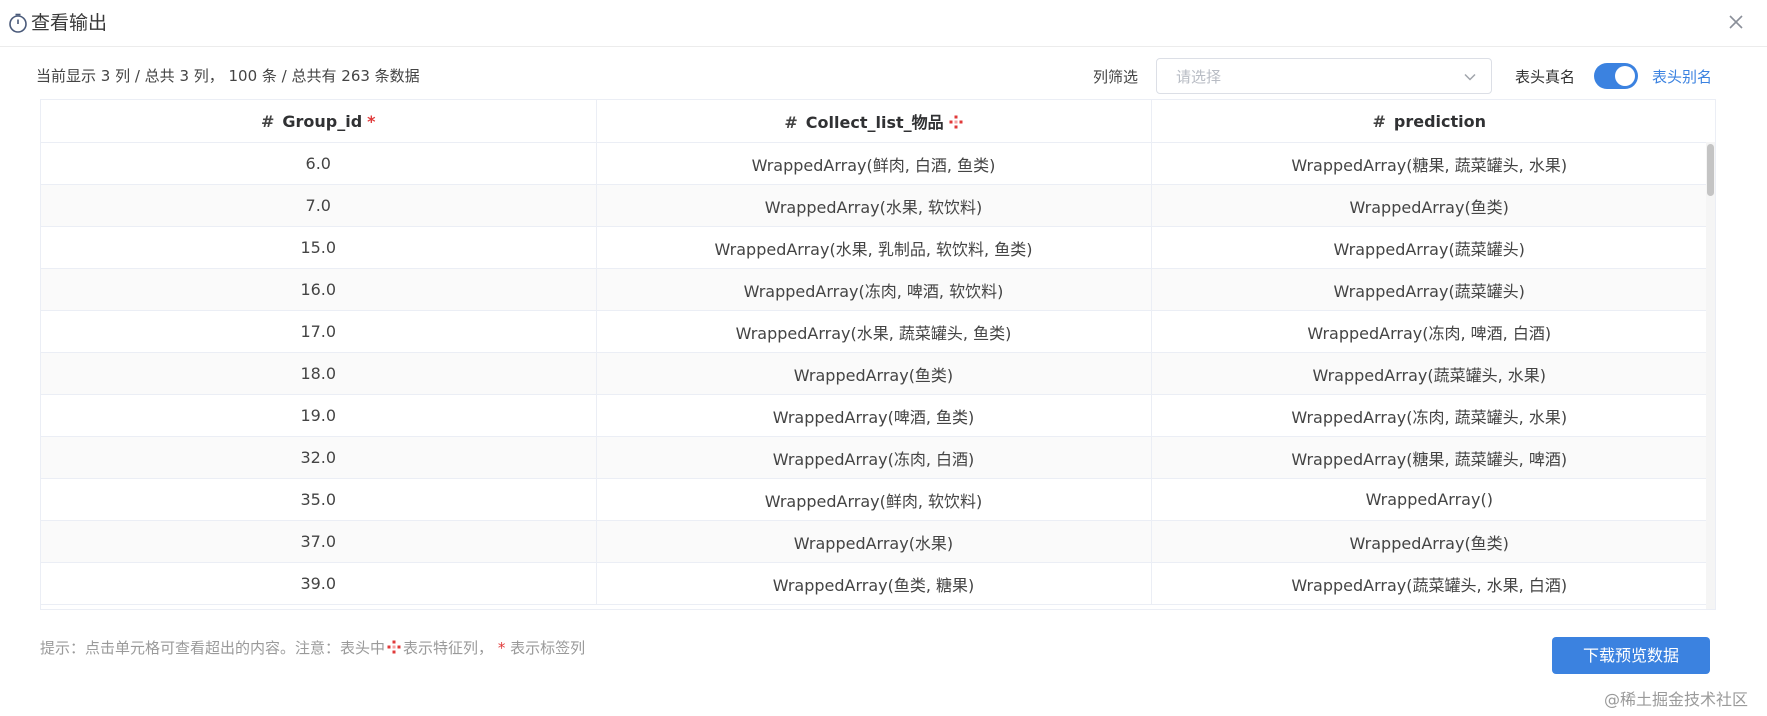  What do you see at coordinates (1429, 415) in the screenshot?
I see `table-cell: WrappedArray(冻肉, 蔬菜罐头, 水果)` at bounding box center [1429, 415].